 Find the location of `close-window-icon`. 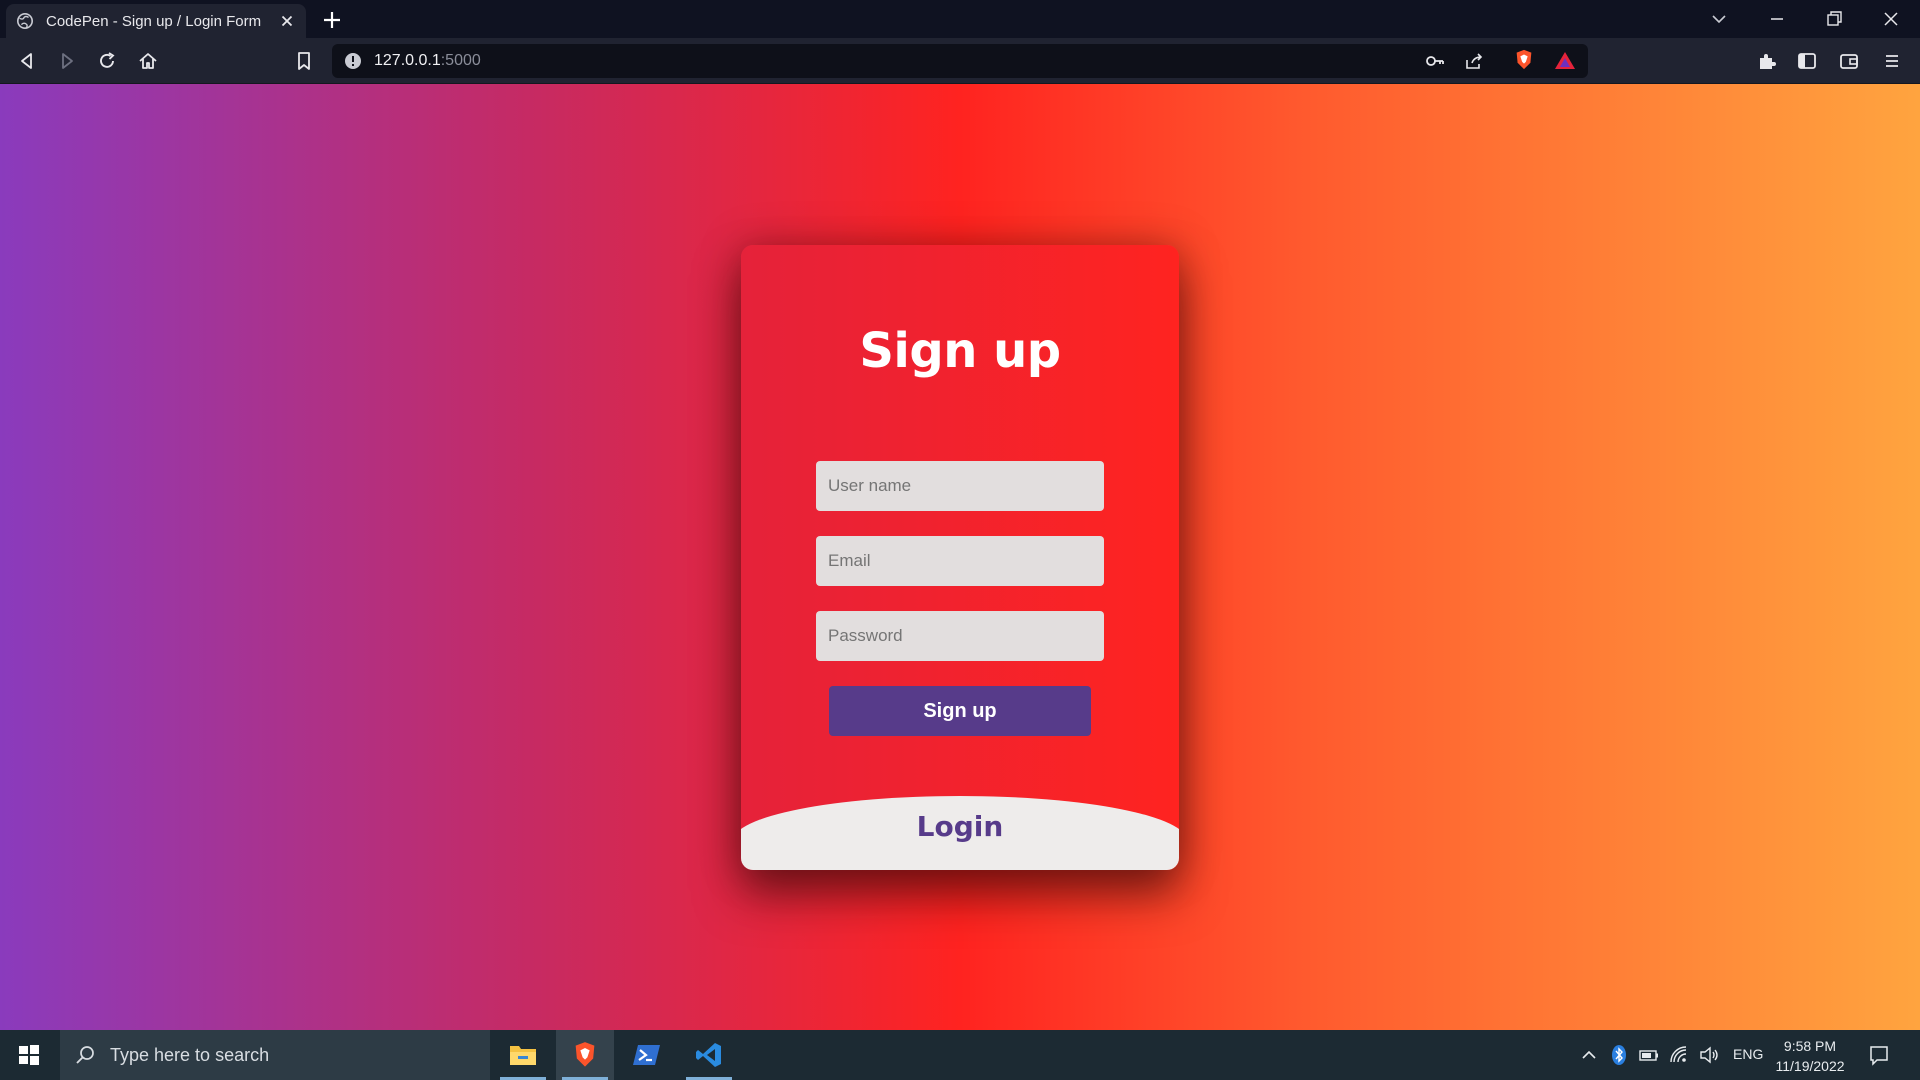

close-window-icon is located at coordinates (1891, 19).